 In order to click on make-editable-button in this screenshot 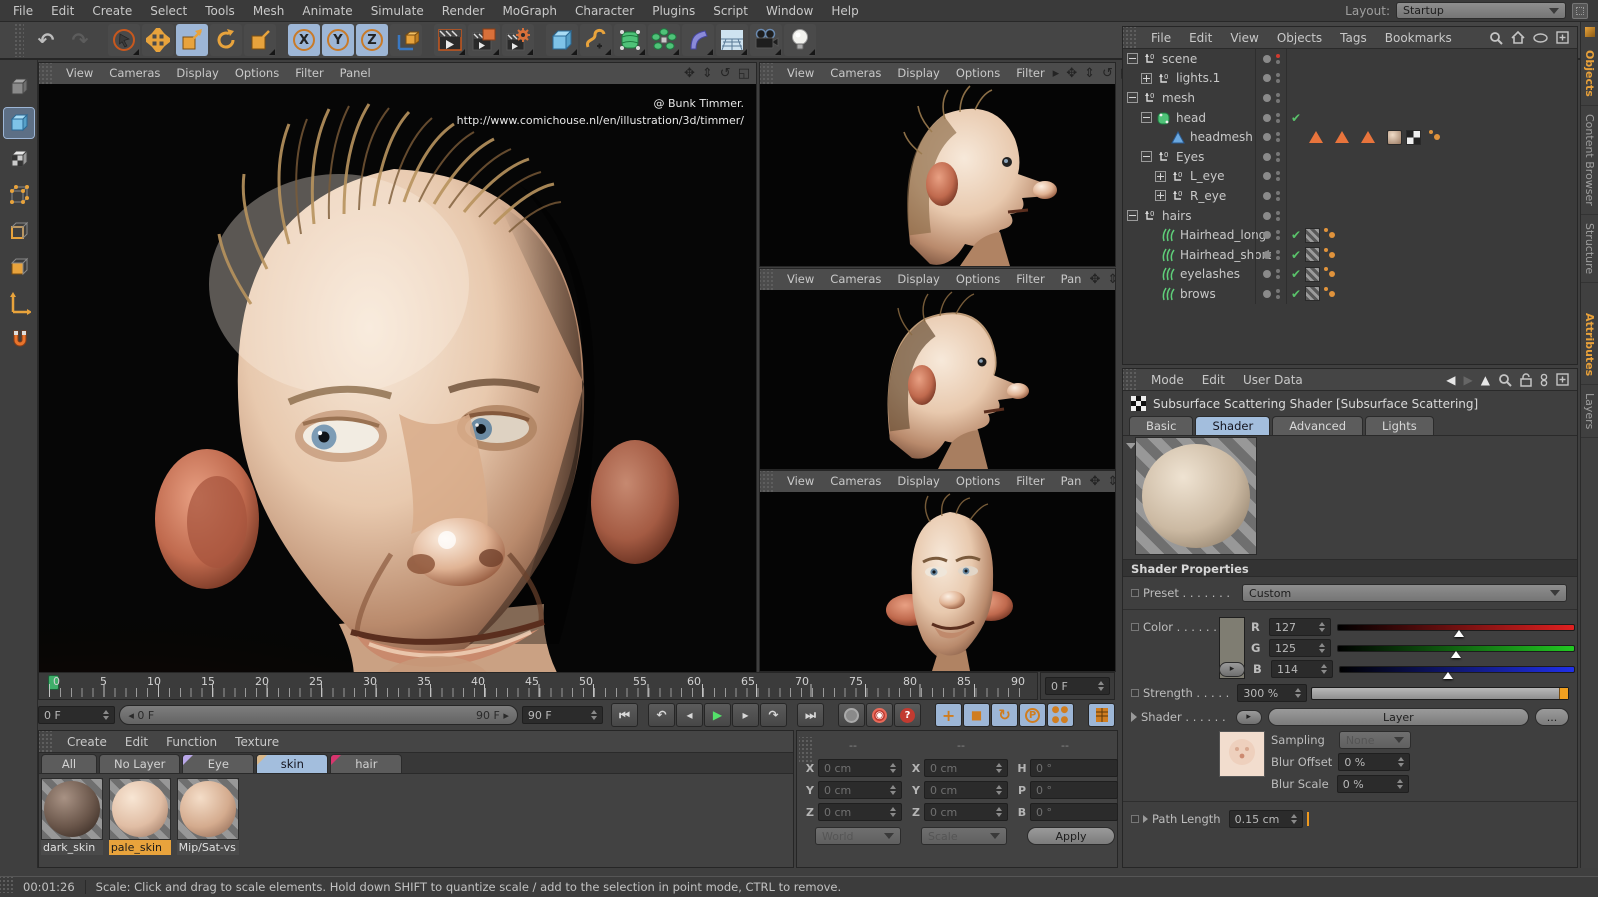, I will do `click(19, 87)`.